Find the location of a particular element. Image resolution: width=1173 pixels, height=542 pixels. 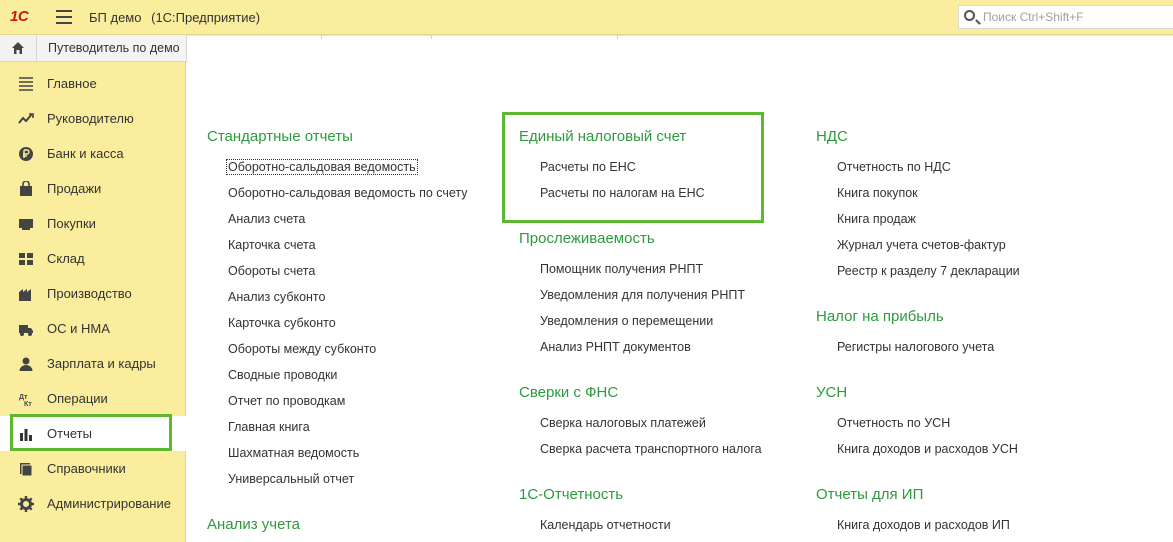

report-link: Анализ субконто is located at coordinates (276, 297).